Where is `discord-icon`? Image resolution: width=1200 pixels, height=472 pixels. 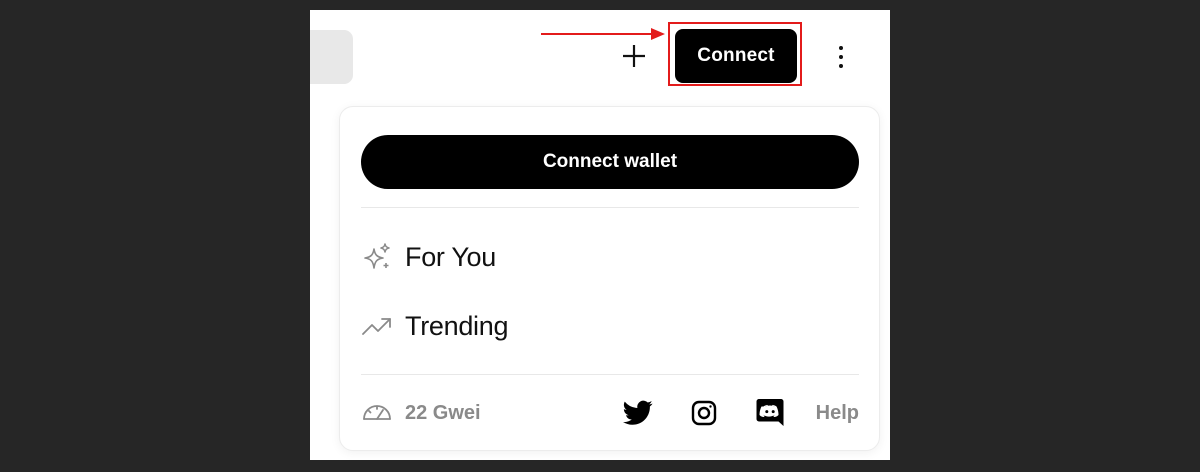
discord-icon is located at coordinates (770, 413).